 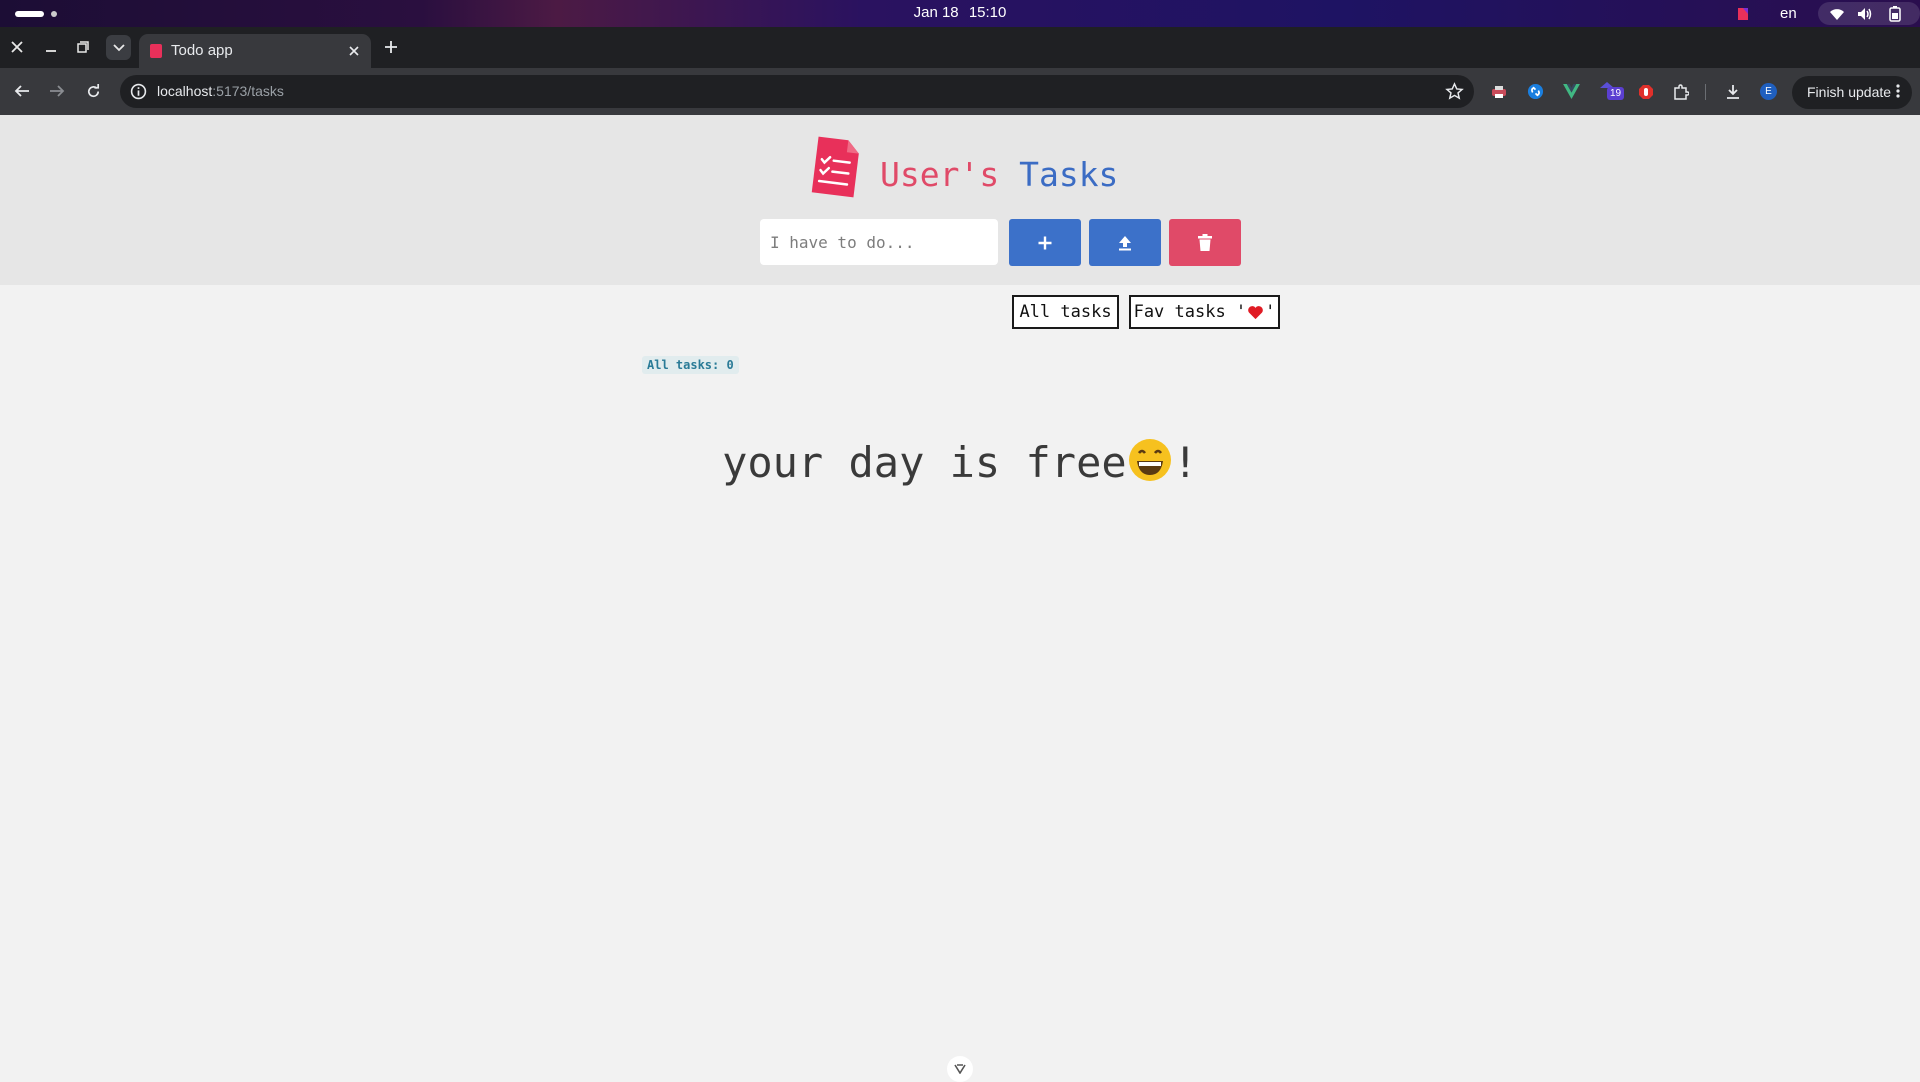 I want to click on extensions-puzzle-icon, so click(x=1680, y=91).